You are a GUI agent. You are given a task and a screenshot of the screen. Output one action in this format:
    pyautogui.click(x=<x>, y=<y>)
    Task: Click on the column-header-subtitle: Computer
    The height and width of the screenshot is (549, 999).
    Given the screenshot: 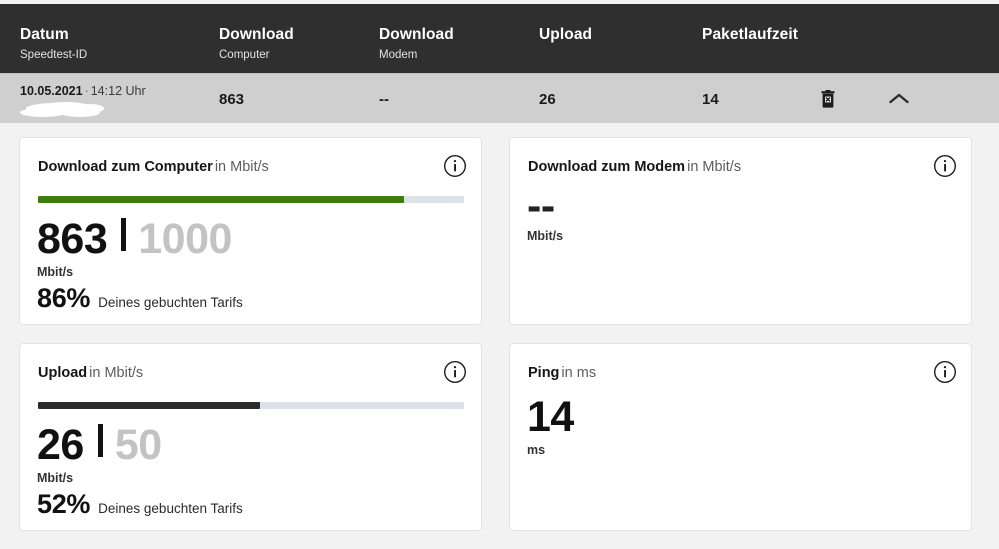 What is the action you would take?
    pyautogui.click(x=244, y=55)
    